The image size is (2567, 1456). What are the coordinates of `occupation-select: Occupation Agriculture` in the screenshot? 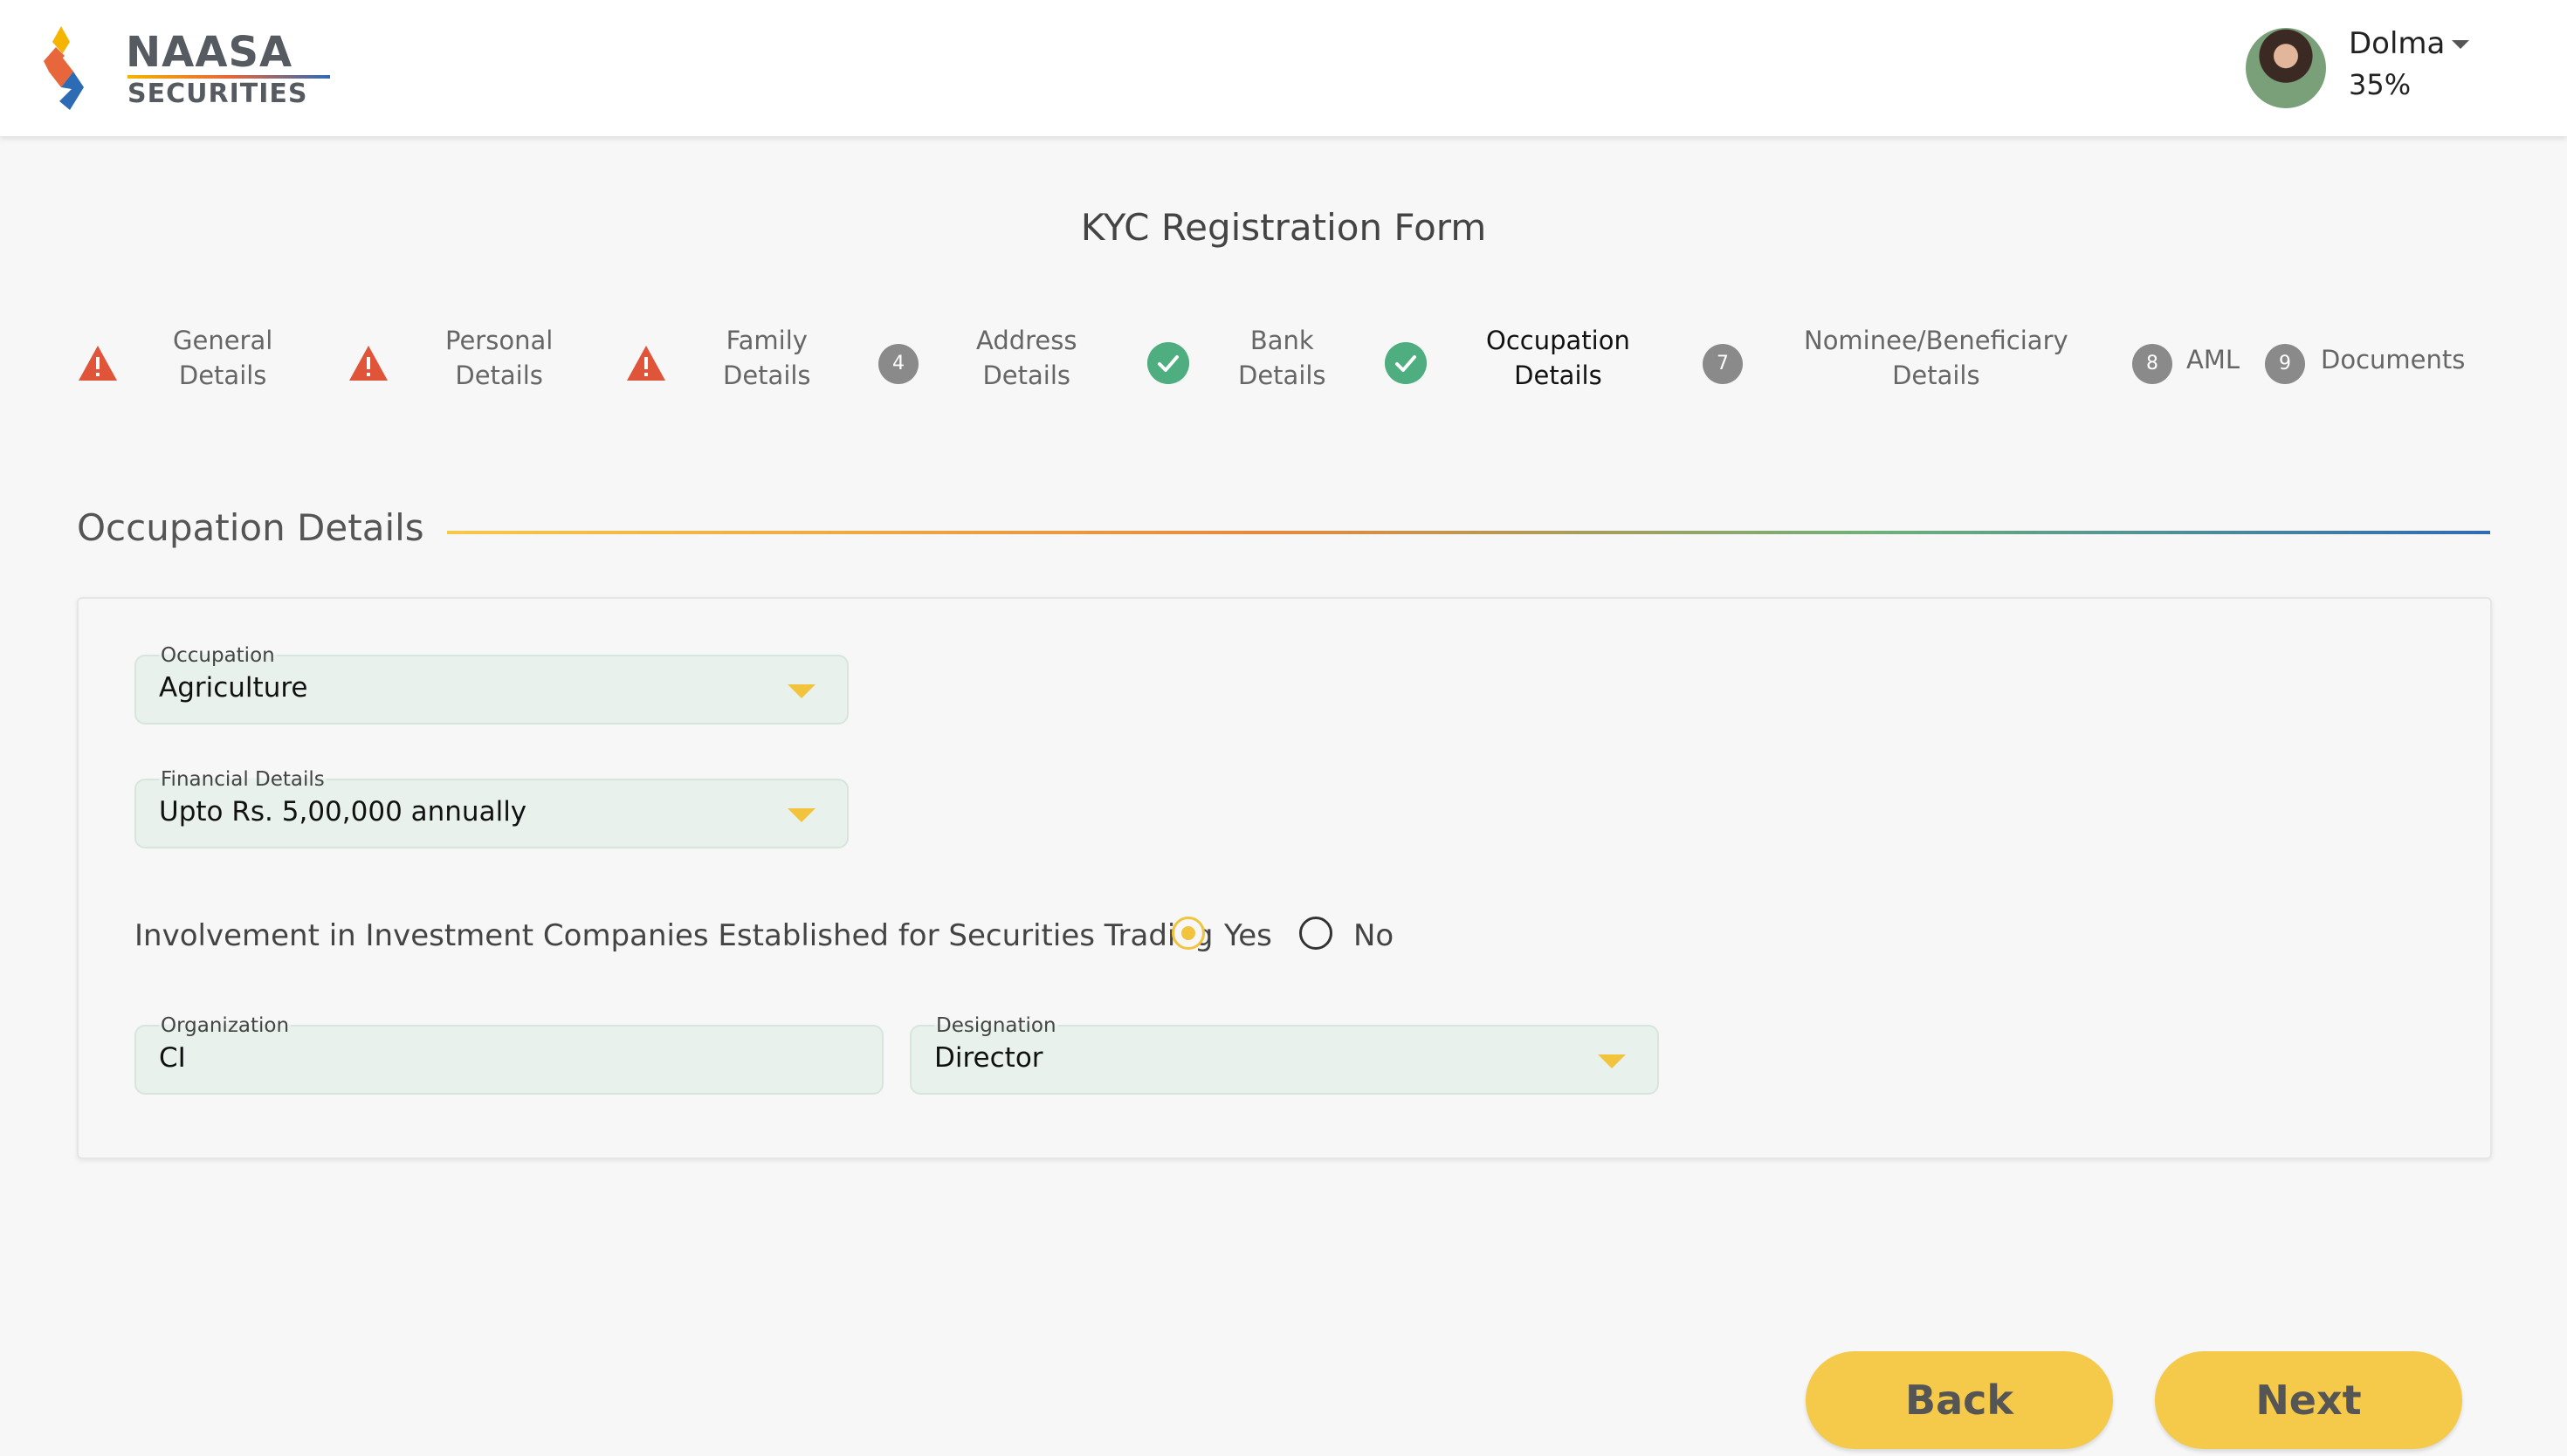 It's located at (491, 684).